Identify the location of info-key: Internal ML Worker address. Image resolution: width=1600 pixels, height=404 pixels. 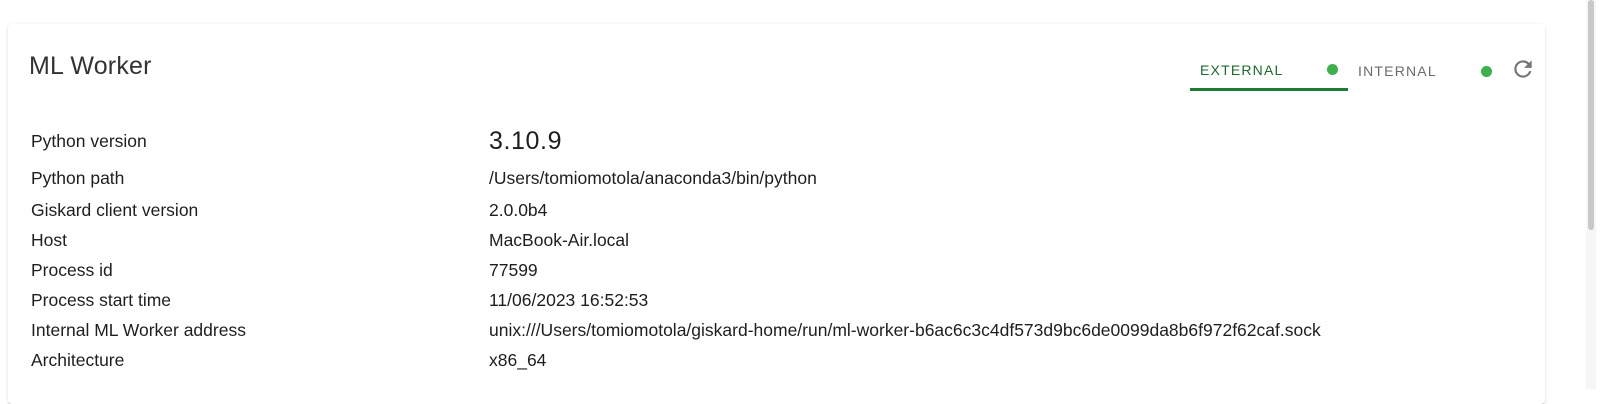
(138, 329).